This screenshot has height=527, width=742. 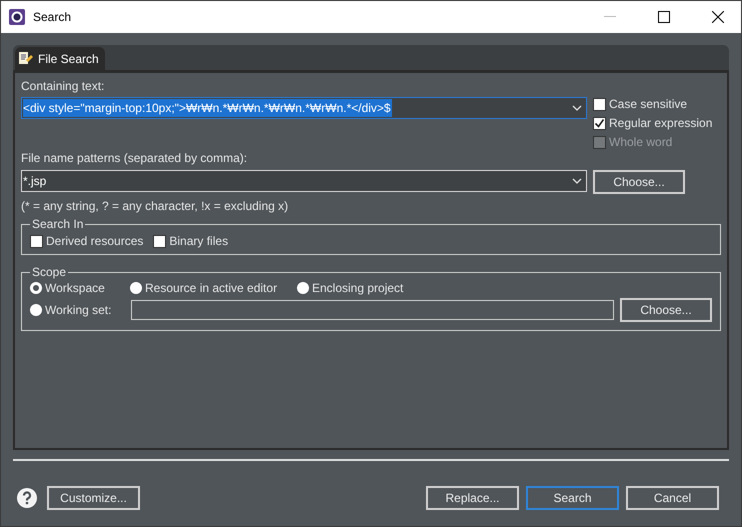 What do you see at coordinates (213, 288) in the screenshot?
I see `radio-button: Resource in active editor` at bounding box center [213, 288].